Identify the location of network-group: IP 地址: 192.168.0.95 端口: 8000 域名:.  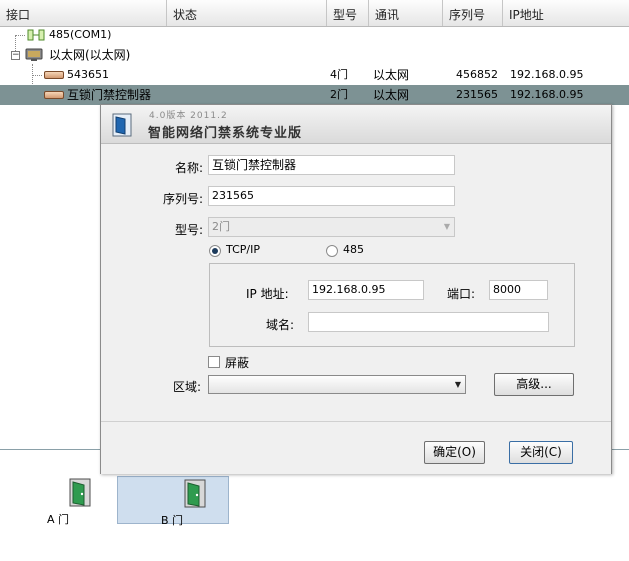
(392, 305).